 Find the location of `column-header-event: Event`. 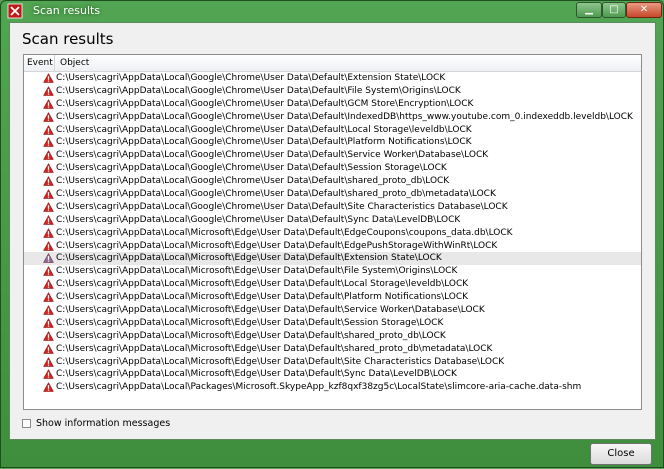

column-header-event: Event is located at coordinates (39, 63).